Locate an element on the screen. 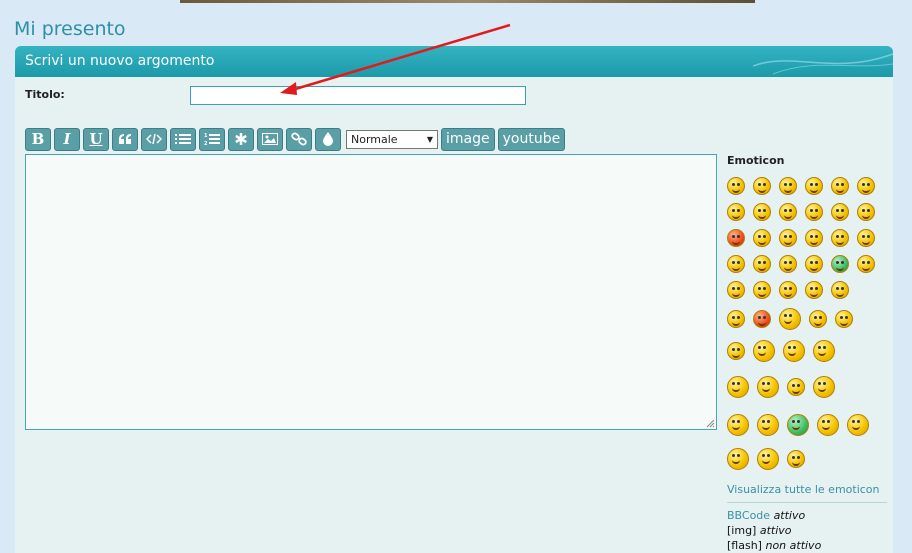 This screenshot has height=553, width=912. youtube-button: youtube is located at coordinates (531, 139).